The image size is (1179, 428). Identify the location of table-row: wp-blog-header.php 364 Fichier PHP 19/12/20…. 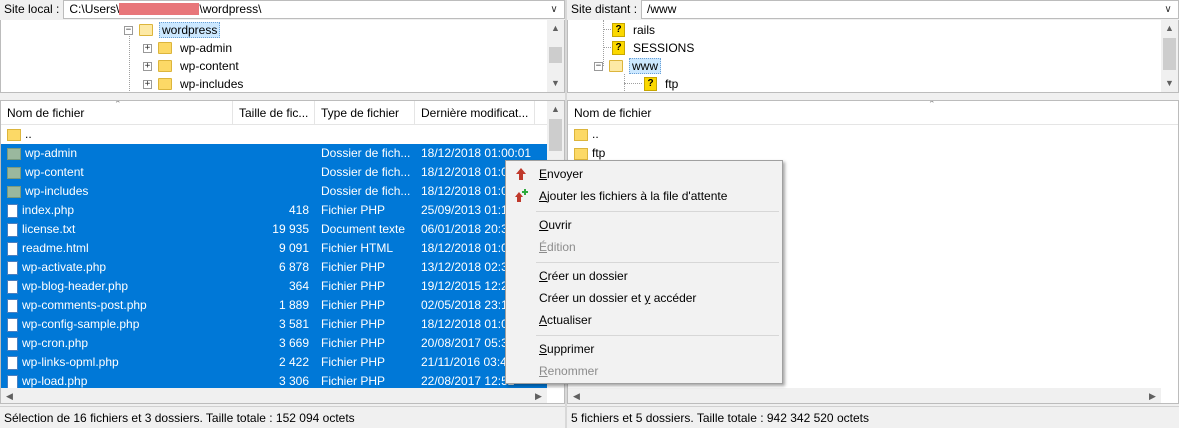
(274, 286).